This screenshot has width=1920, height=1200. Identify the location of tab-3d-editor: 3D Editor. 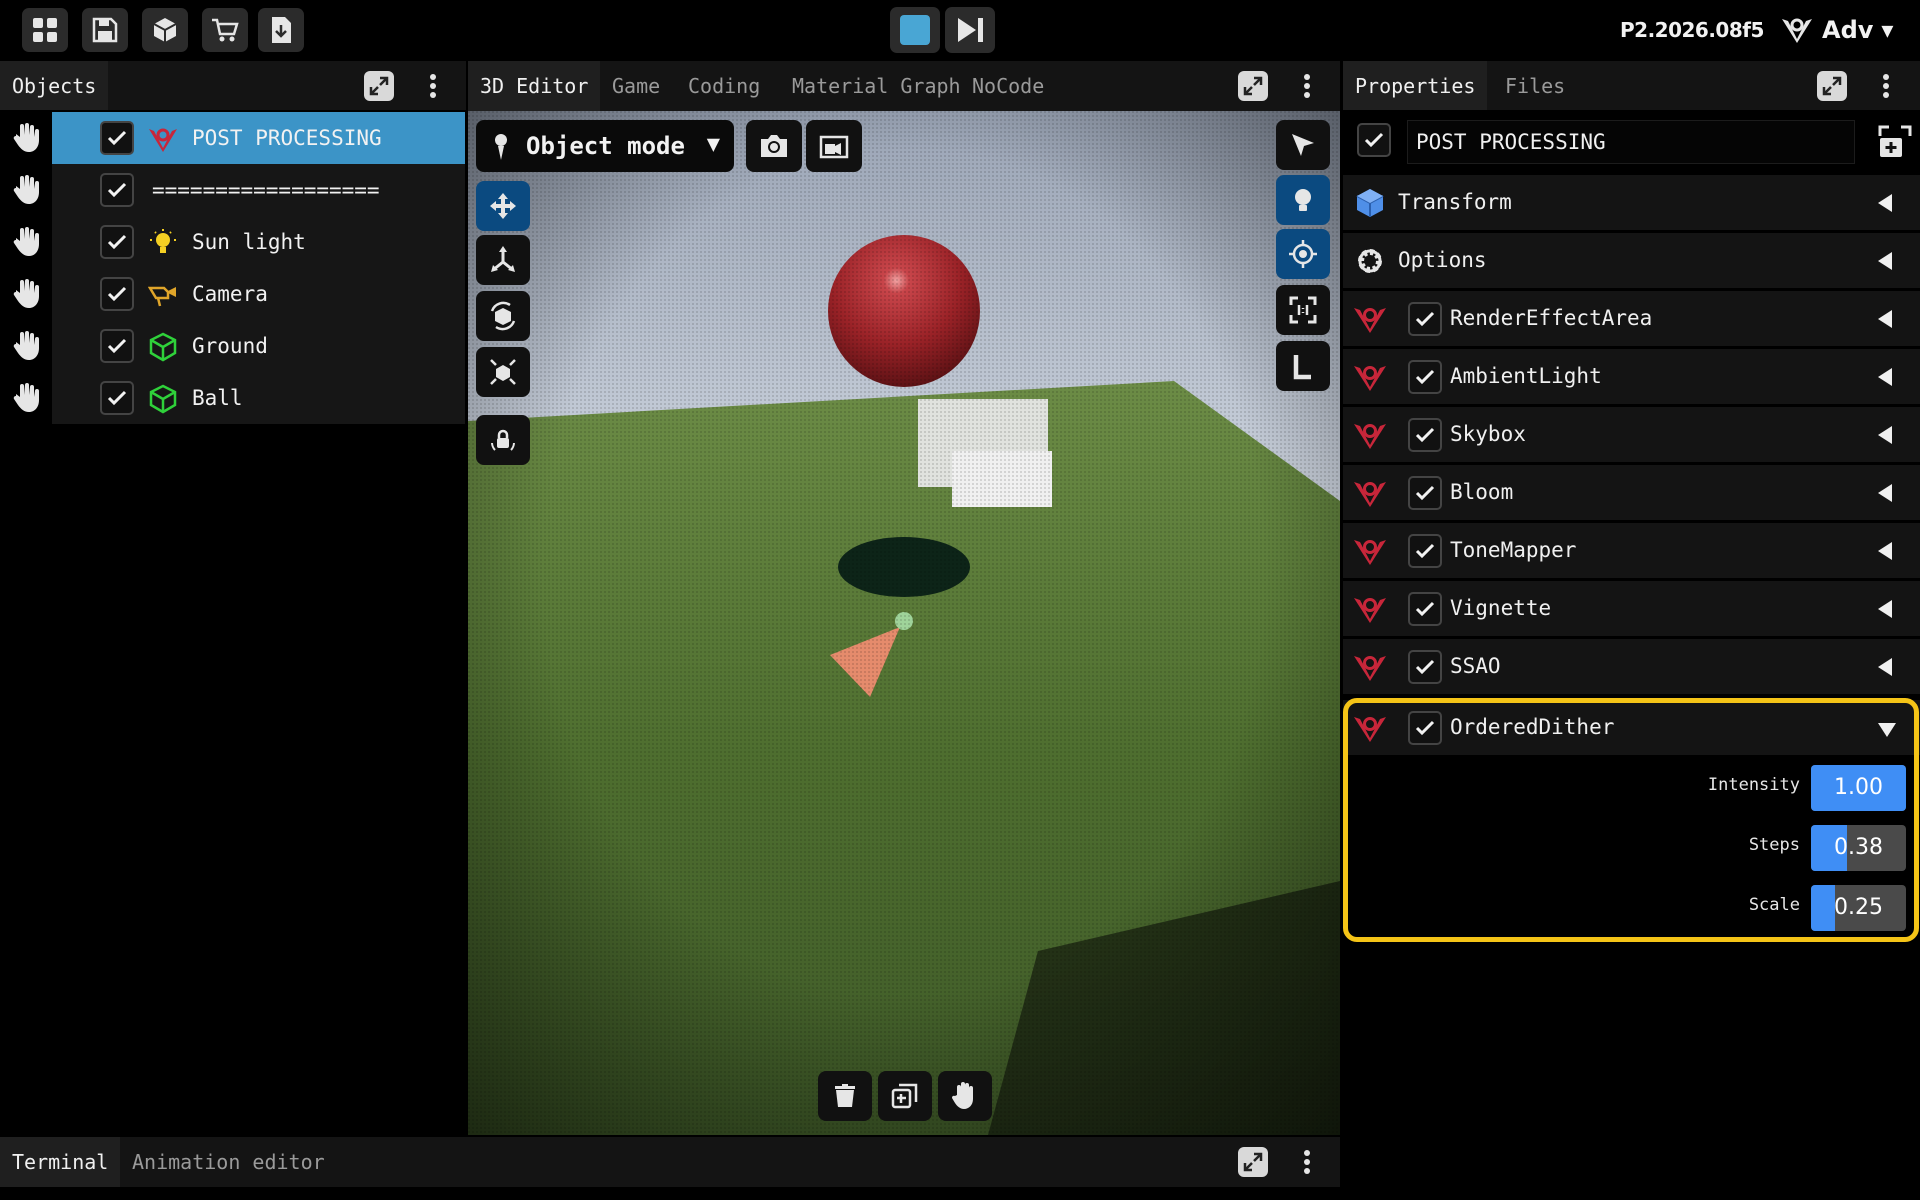
(534, 86).